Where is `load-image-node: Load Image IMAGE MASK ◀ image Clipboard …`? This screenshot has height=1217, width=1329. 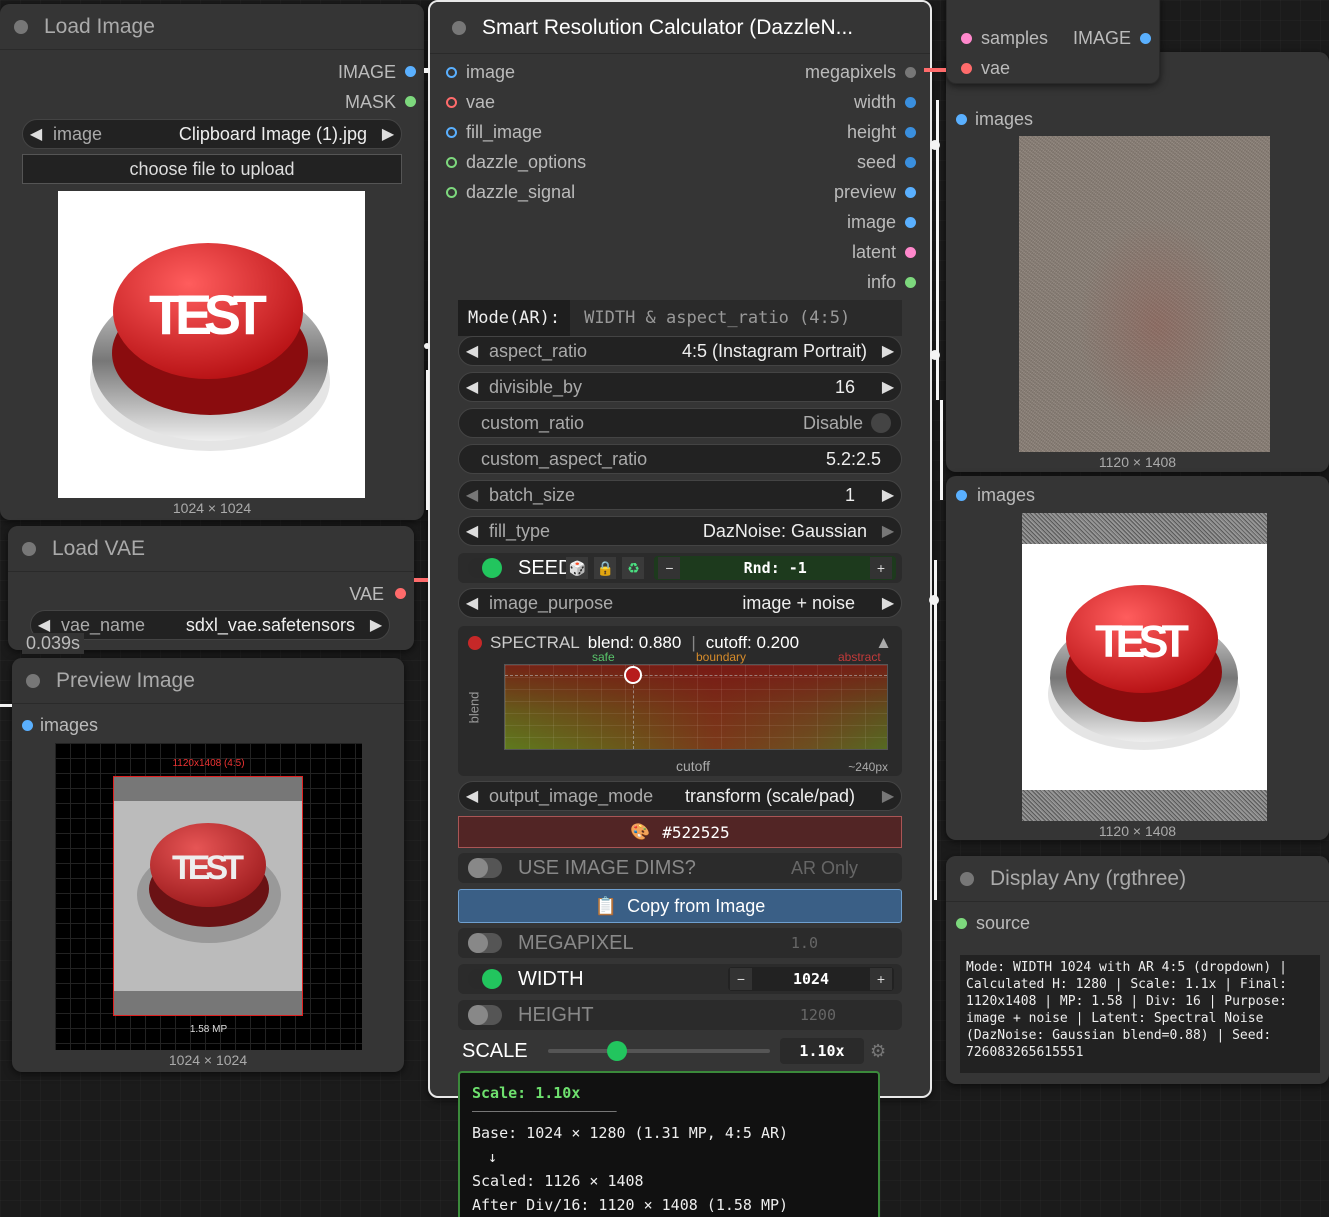
load-image-node: Load Image IMAGE MASK ◀ image Clipboard … is located at coordinates (212, 262).